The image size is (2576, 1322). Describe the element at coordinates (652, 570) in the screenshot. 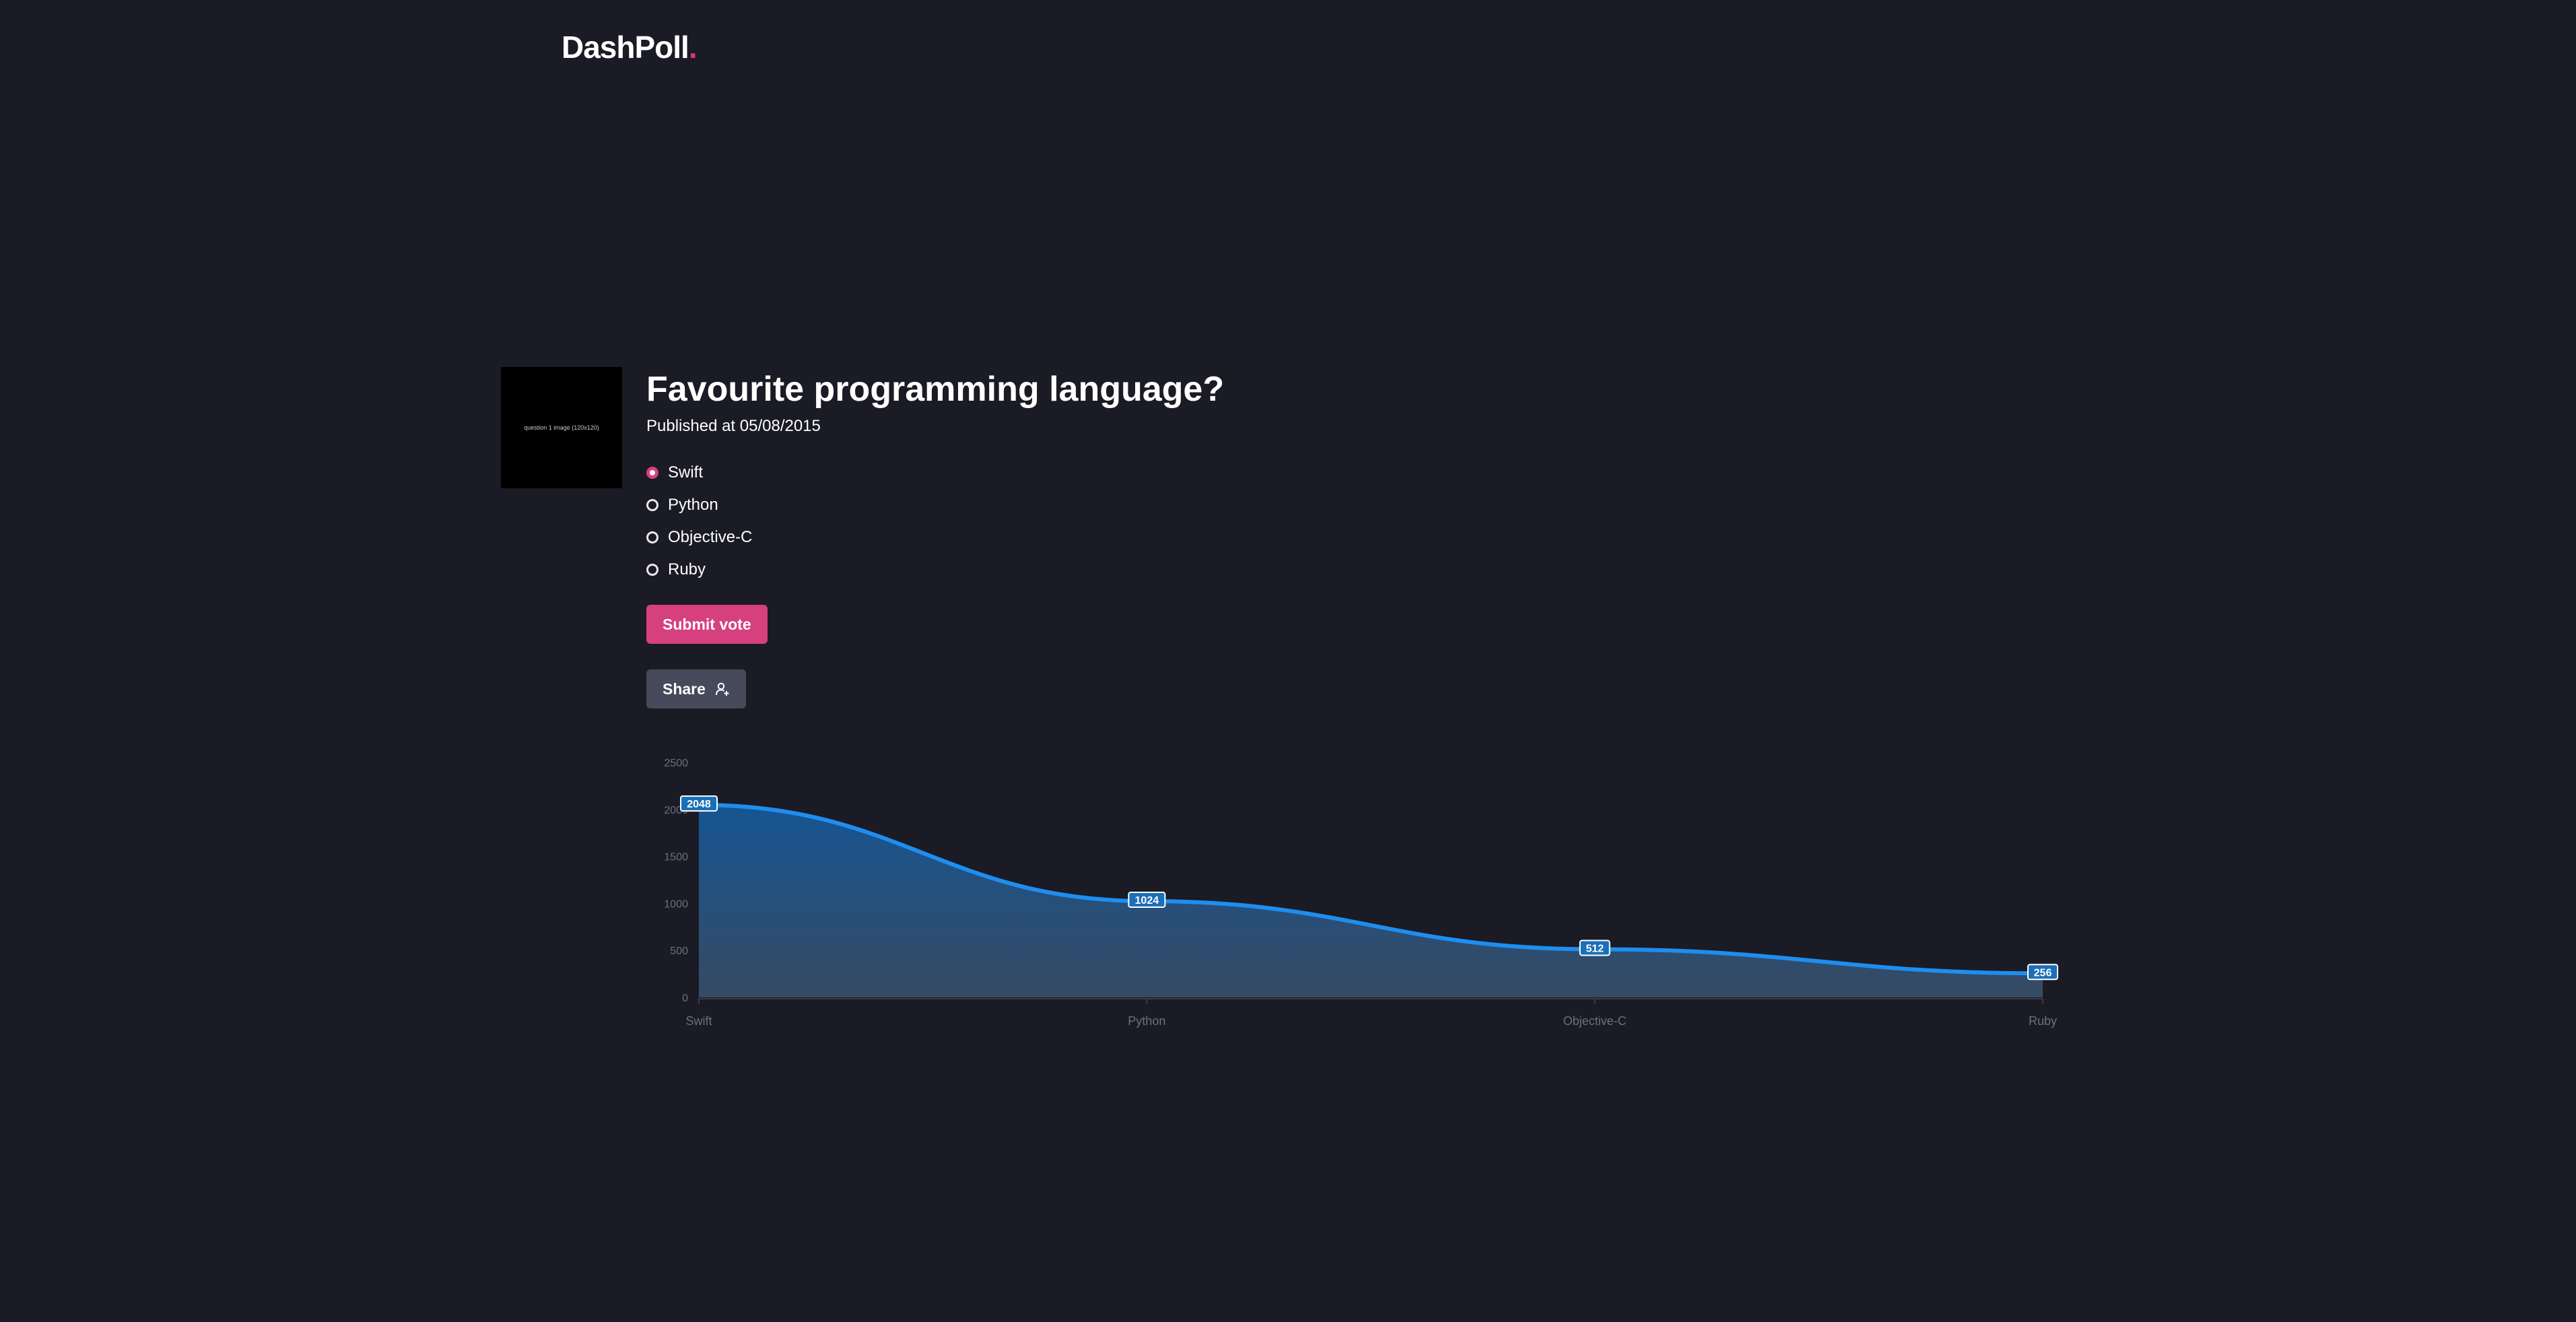

I see `radio-ruby` at that location.